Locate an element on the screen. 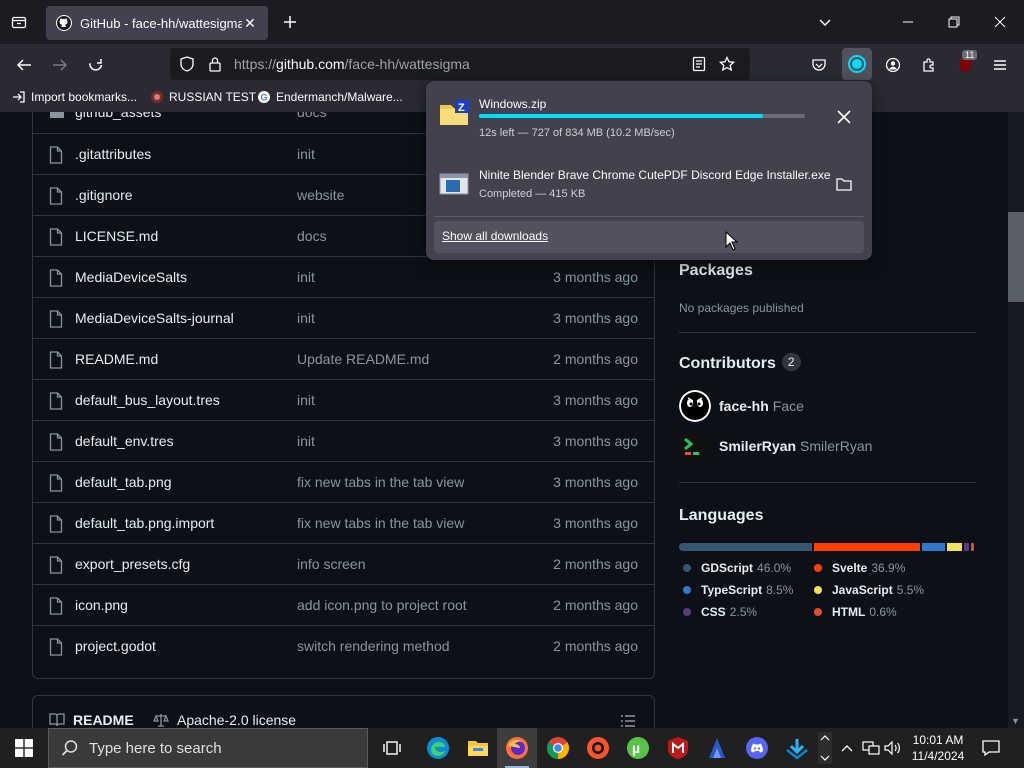 This screenshot has width=1024, height=768. license-tab: Apache-2.0 license is located at coordinates (224, 720).